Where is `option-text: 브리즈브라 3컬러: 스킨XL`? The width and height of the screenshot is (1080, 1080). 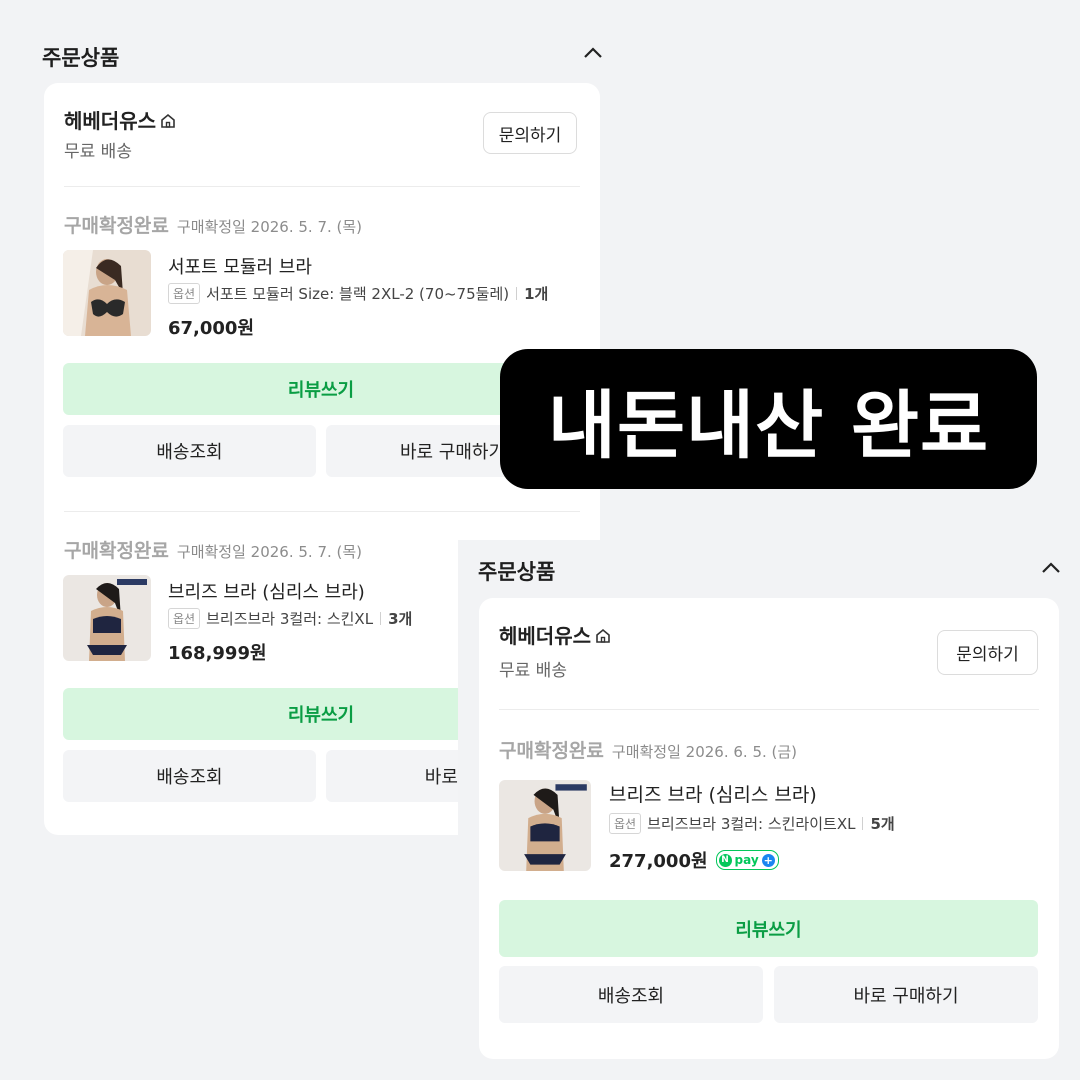 option-text: 브리즈브라 3컬러: 스킨XL is located at coordinates (290, 619).